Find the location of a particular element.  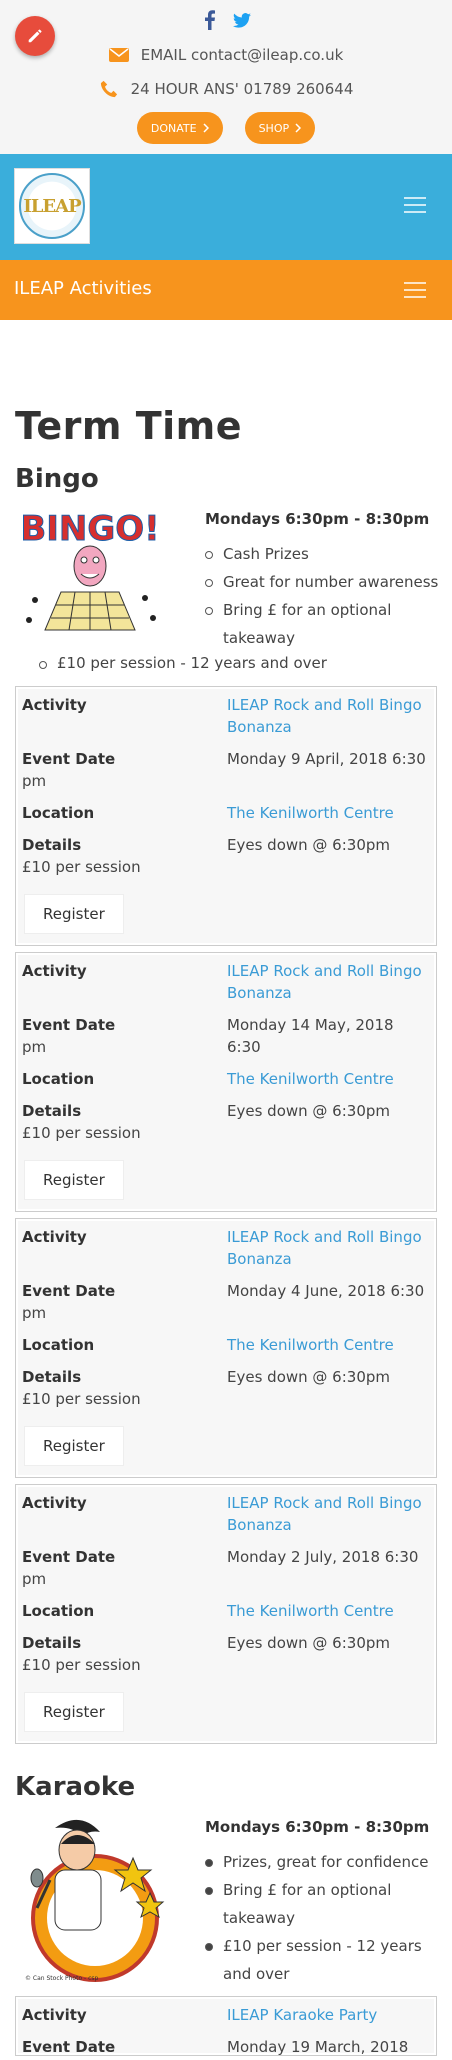

karaoke-title: Karaoke is located at coordinates (75, 1787).